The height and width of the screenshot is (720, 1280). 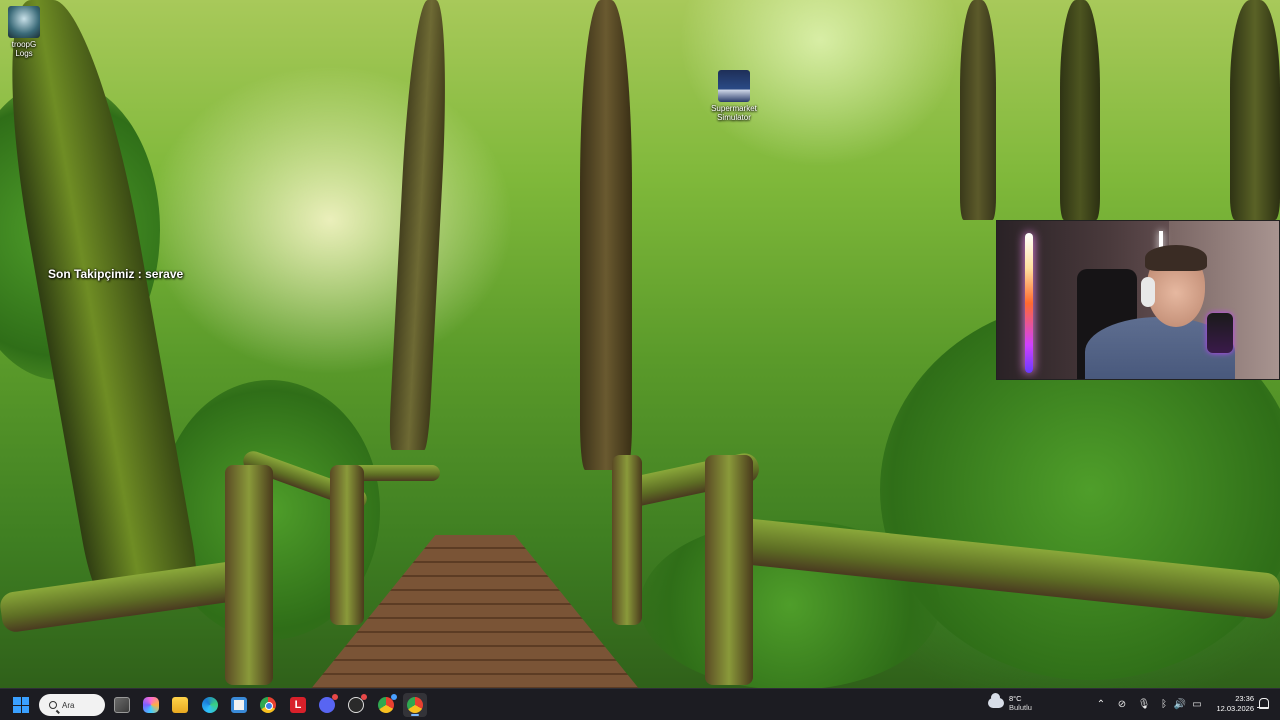 I want to click on copilot-icon, so click(x=151, y=705).